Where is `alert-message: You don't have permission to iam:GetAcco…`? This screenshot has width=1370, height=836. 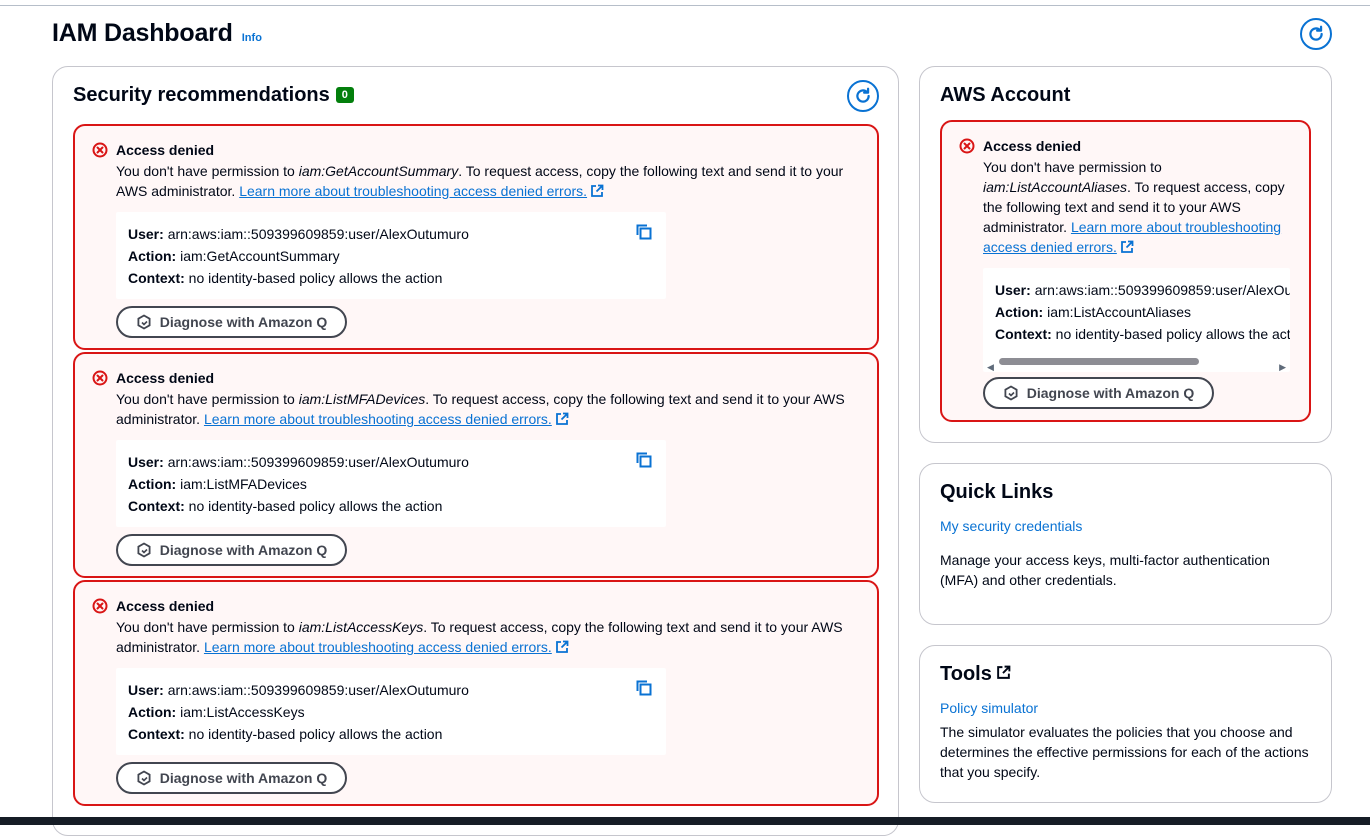
alert-message: You don't have permission to iam:GetAcco… is located at coordinates (490, 181).